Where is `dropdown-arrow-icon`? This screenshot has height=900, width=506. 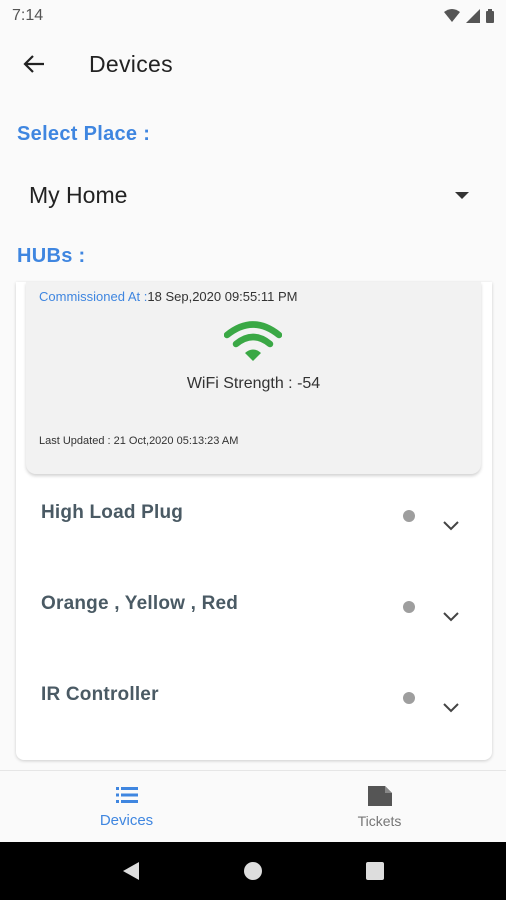
dropdown-arrow-icon is located at coordinates (462, 195).